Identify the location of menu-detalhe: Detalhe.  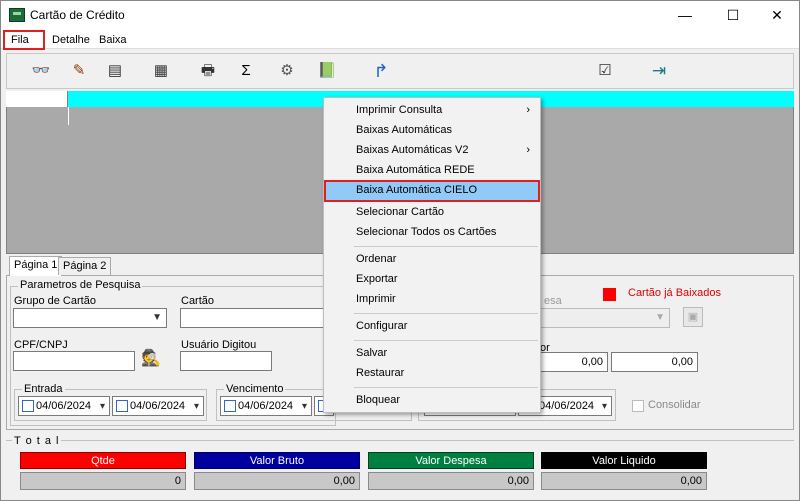
(71, 40).